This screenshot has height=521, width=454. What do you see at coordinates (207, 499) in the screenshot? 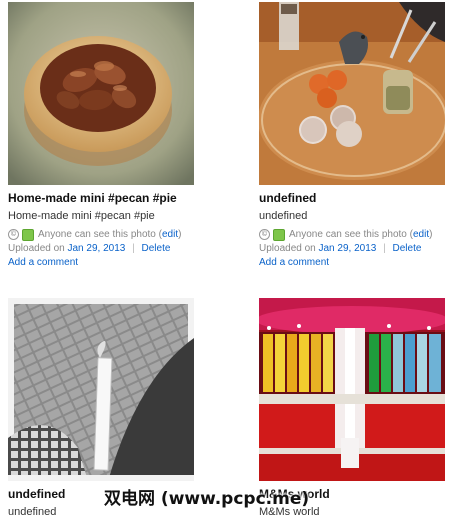
I see `site-watermark: 双电网 (www.pcpc.me)` at bounding box center [207, 499].